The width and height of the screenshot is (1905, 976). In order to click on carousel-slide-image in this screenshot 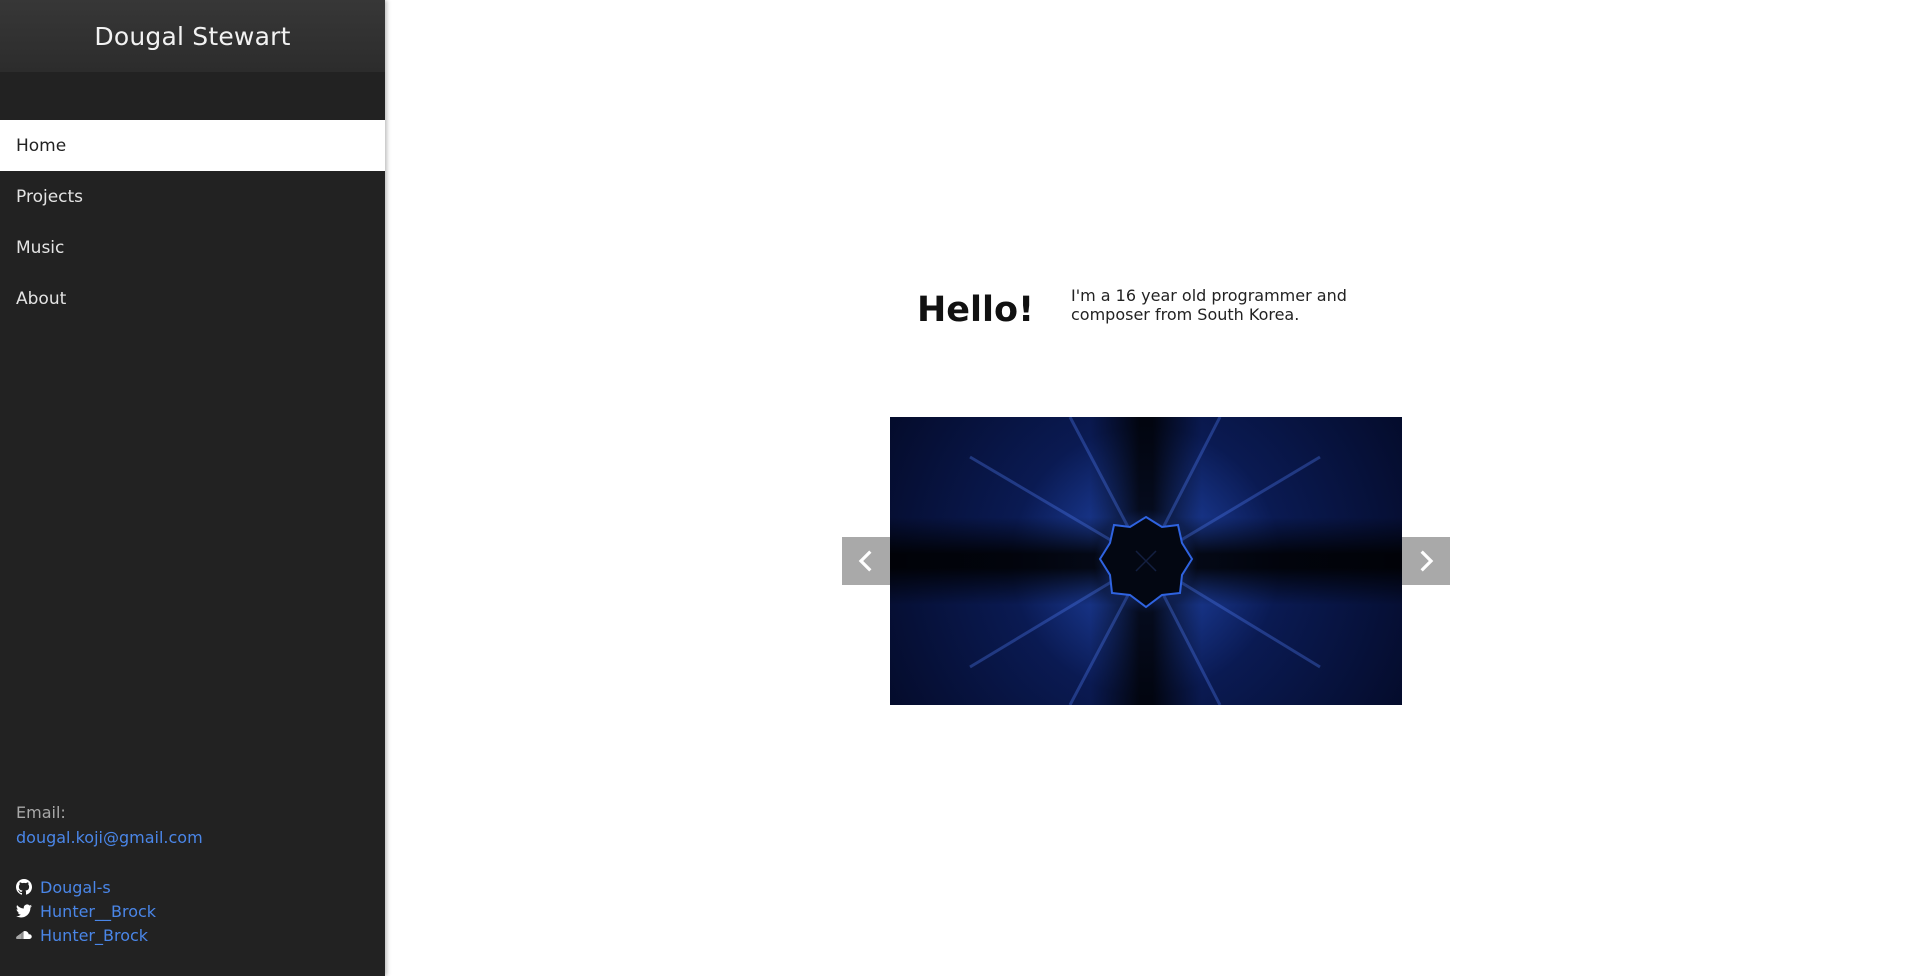, I will do `click(1146, 561)`.